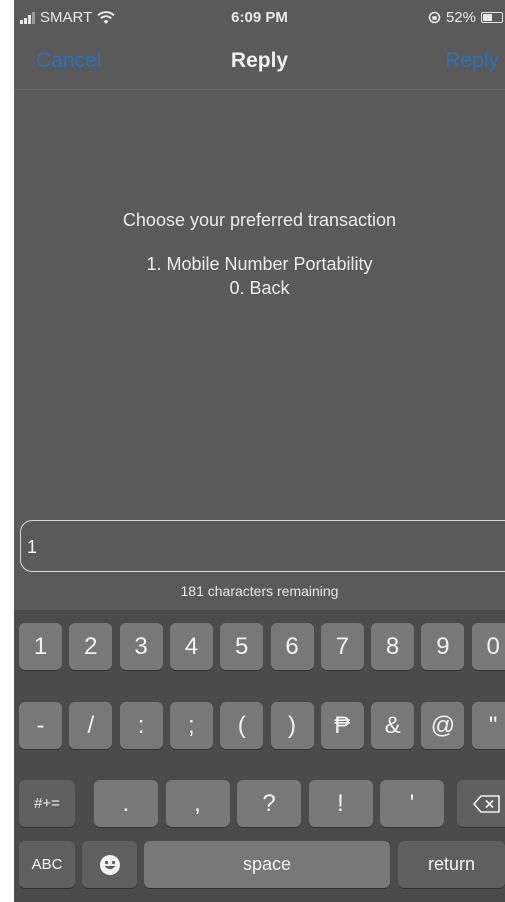 The height and width of the screenshot is (902, 505). What do you see at coordinates (451, 864) in the screenshot?
I see `key-return: return` at bounding box center [451, 864].